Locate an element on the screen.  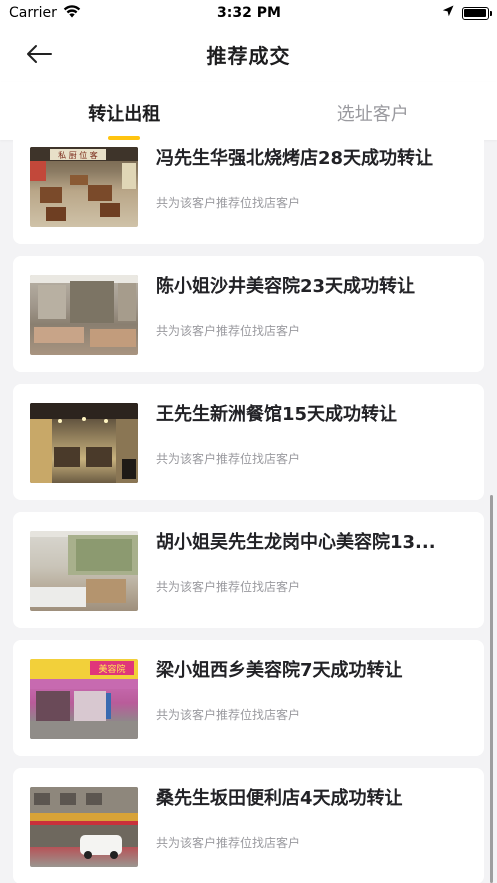
list-item: 胡小姐吴先生龙岗中心美容院13... 共为该客户推荐位找店客户 is located at coordinates (248, 570).